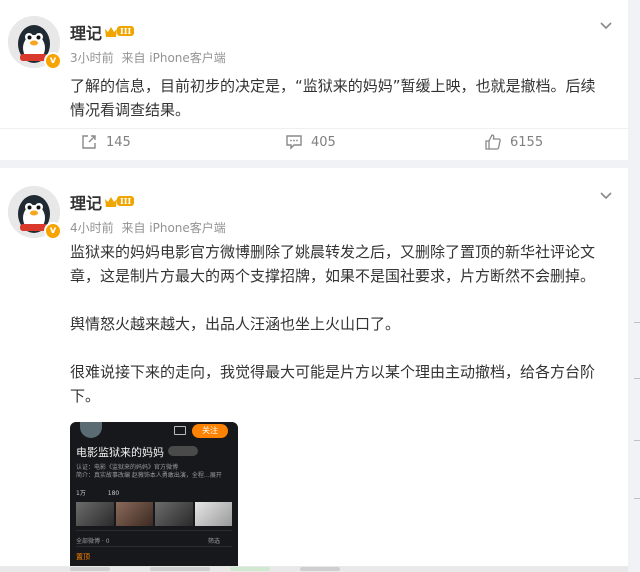 Image resolution: width=640 pixels, height=572 pixels. Describe the element at coordinates (93, 541) in the screenshot. I see `embedded-all-posts: 全部微博 · 0` at that location.